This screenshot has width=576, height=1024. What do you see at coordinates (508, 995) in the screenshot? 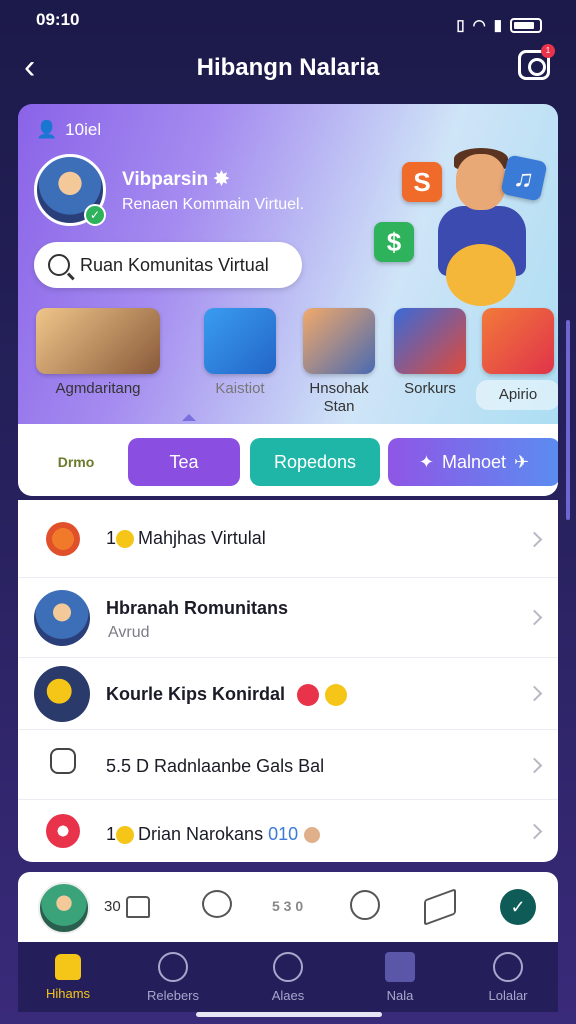
I see `tab-label: Lolalar` at bounding box center [508, 995].